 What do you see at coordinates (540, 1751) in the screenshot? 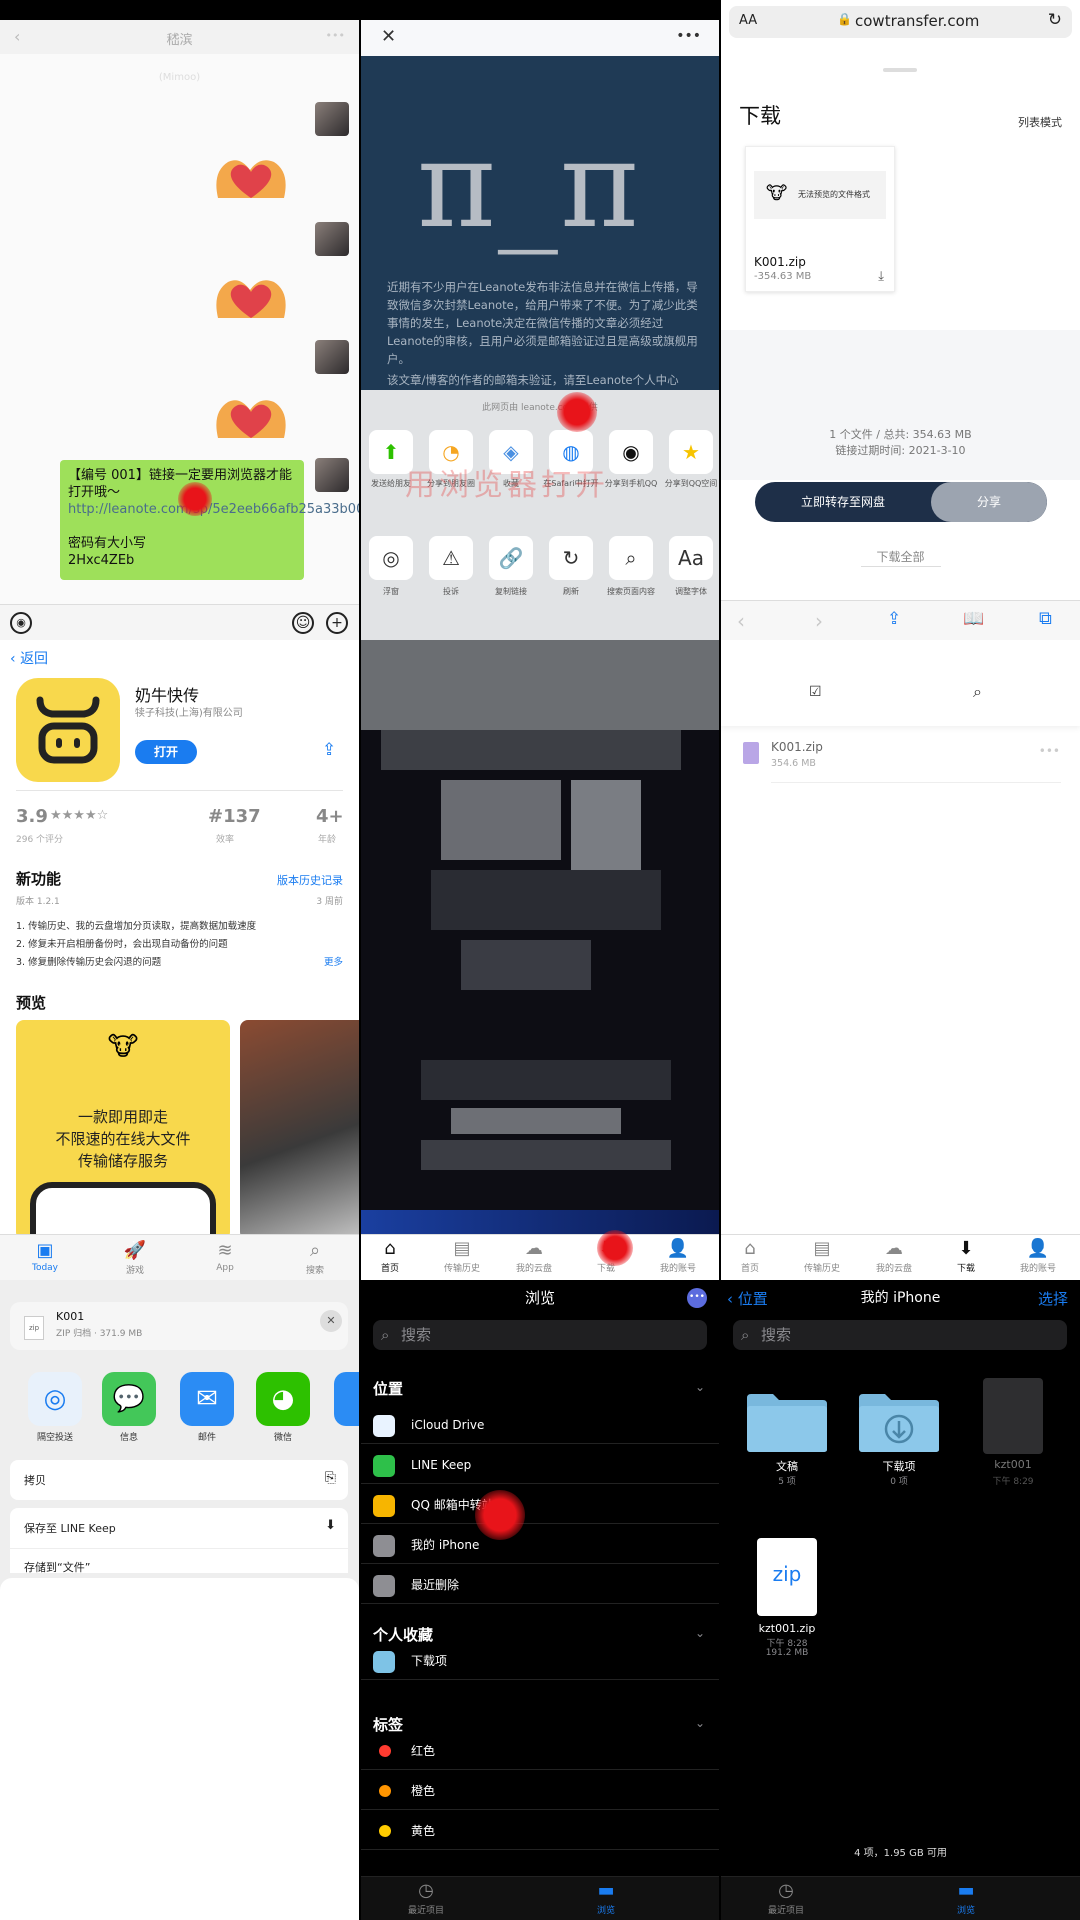
I see `tag-row: 红色` at bounding box center [540, 1751].